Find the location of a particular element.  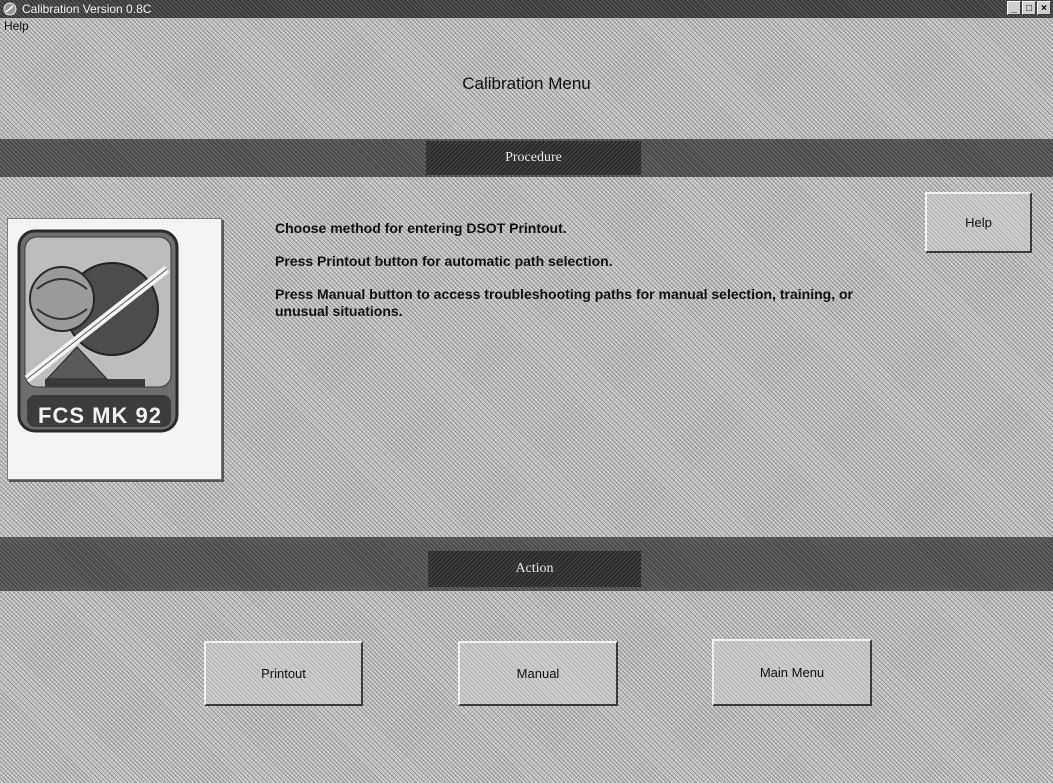

window-controls: _ □ × is located at coordinates (1029, 8).